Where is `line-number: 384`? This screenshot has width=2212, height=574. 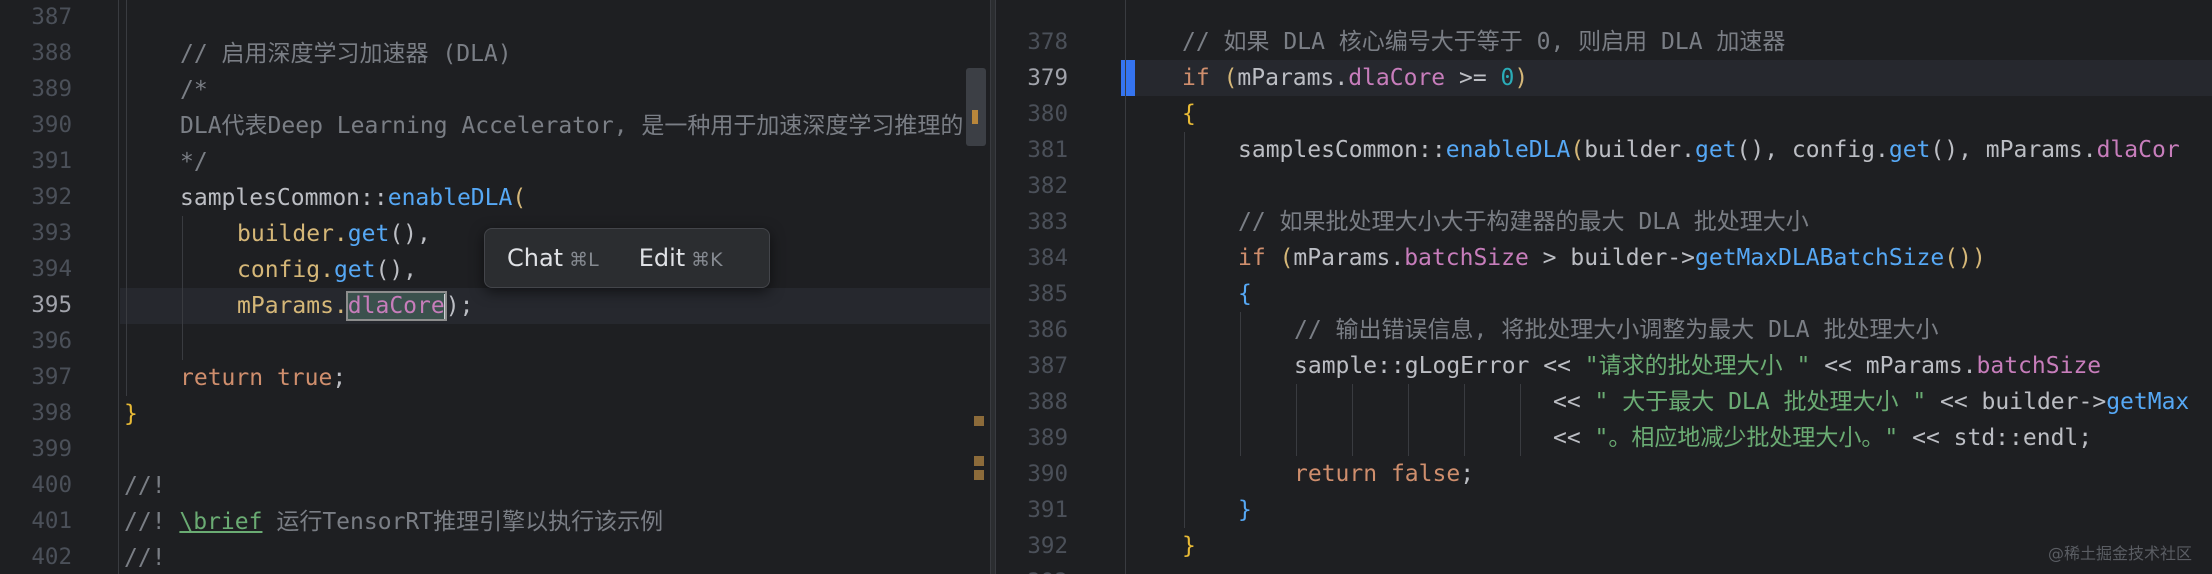
line-number: 384 is located at coordinates (1047, 258).